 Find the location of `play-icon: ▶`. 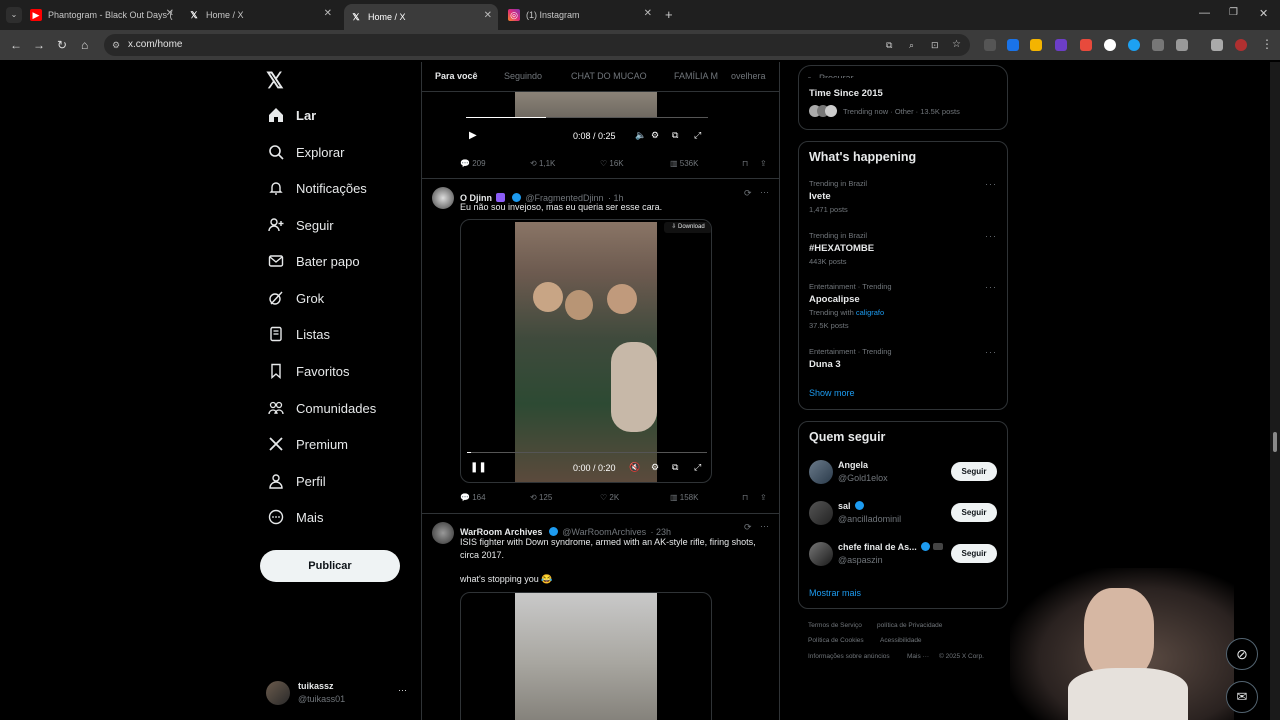

play-icon: ▶ is located at coordinates (473, 135).